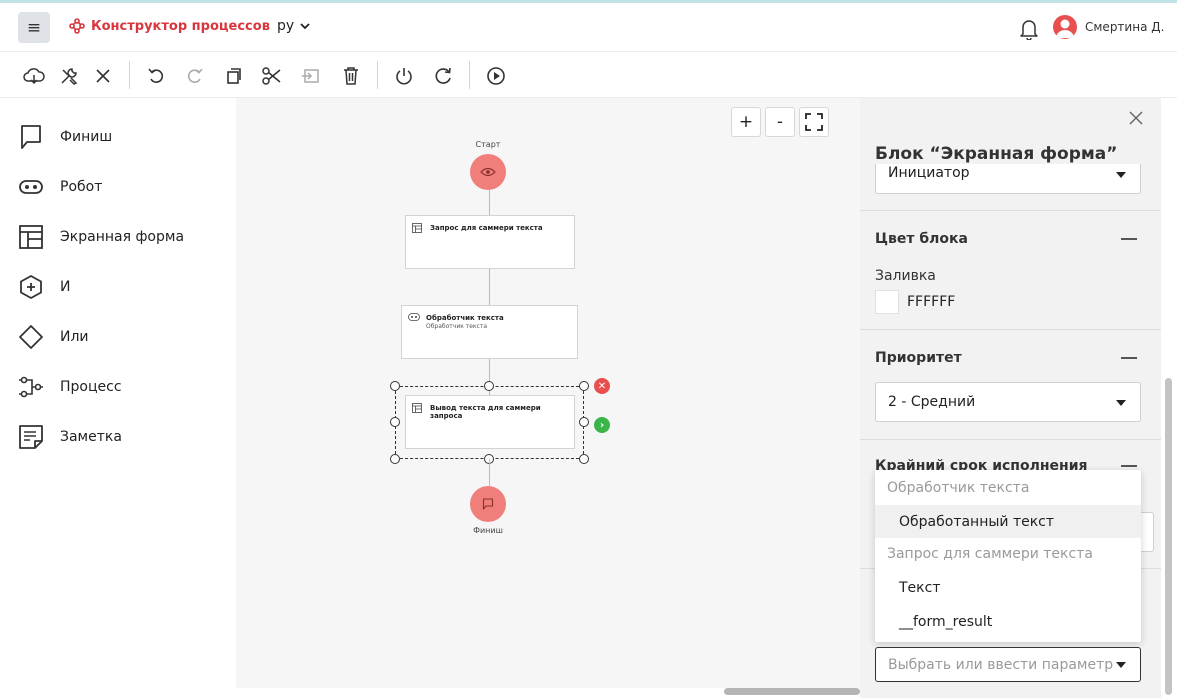 The image size is (1177, 698). What do you see at coordinates (31, 287) in the screenshot?
I see `and-gateway-icon` at bounding box center [31, 287].